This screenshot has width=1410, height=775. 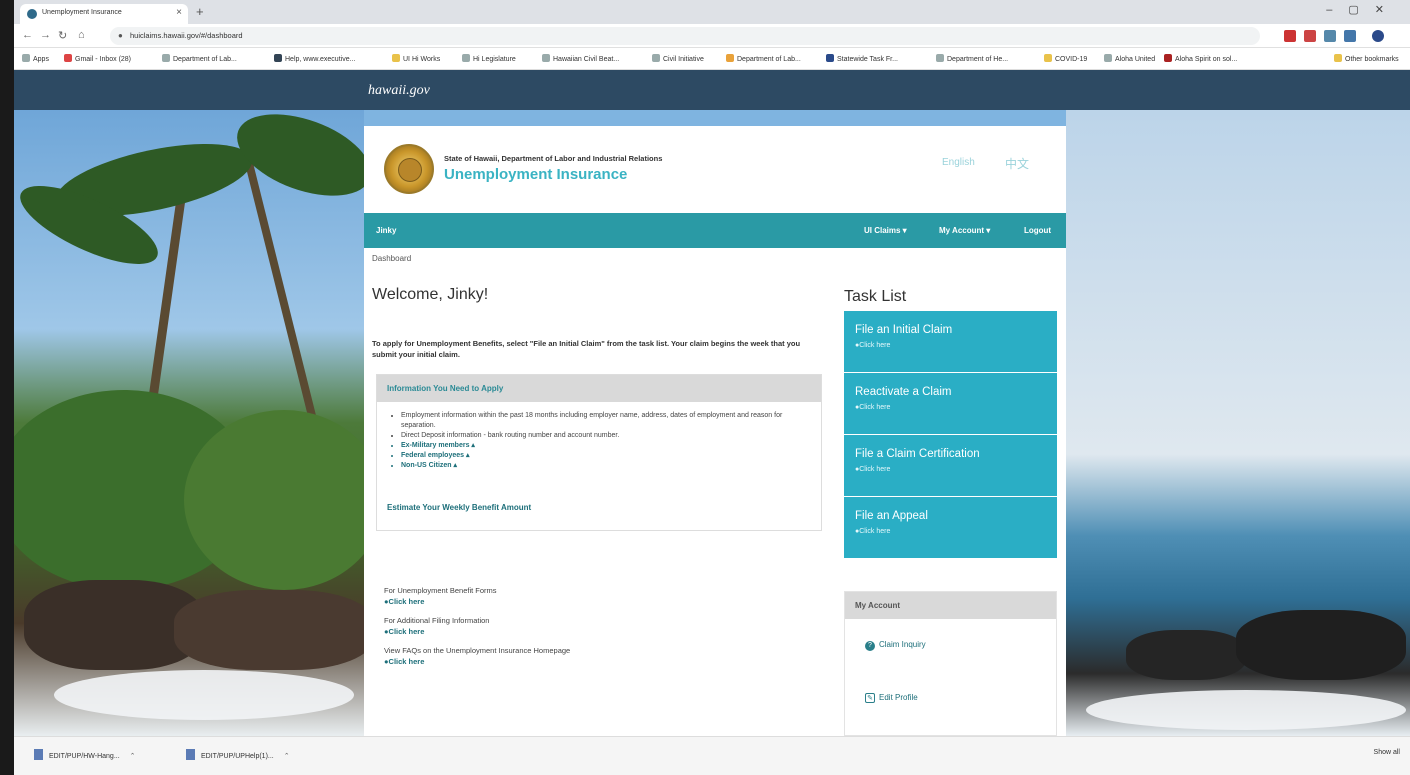 I want to click on my-account-panel: My Account ? Claim Inquiry ✎ Edit Profile, so click(x=950, y=663).